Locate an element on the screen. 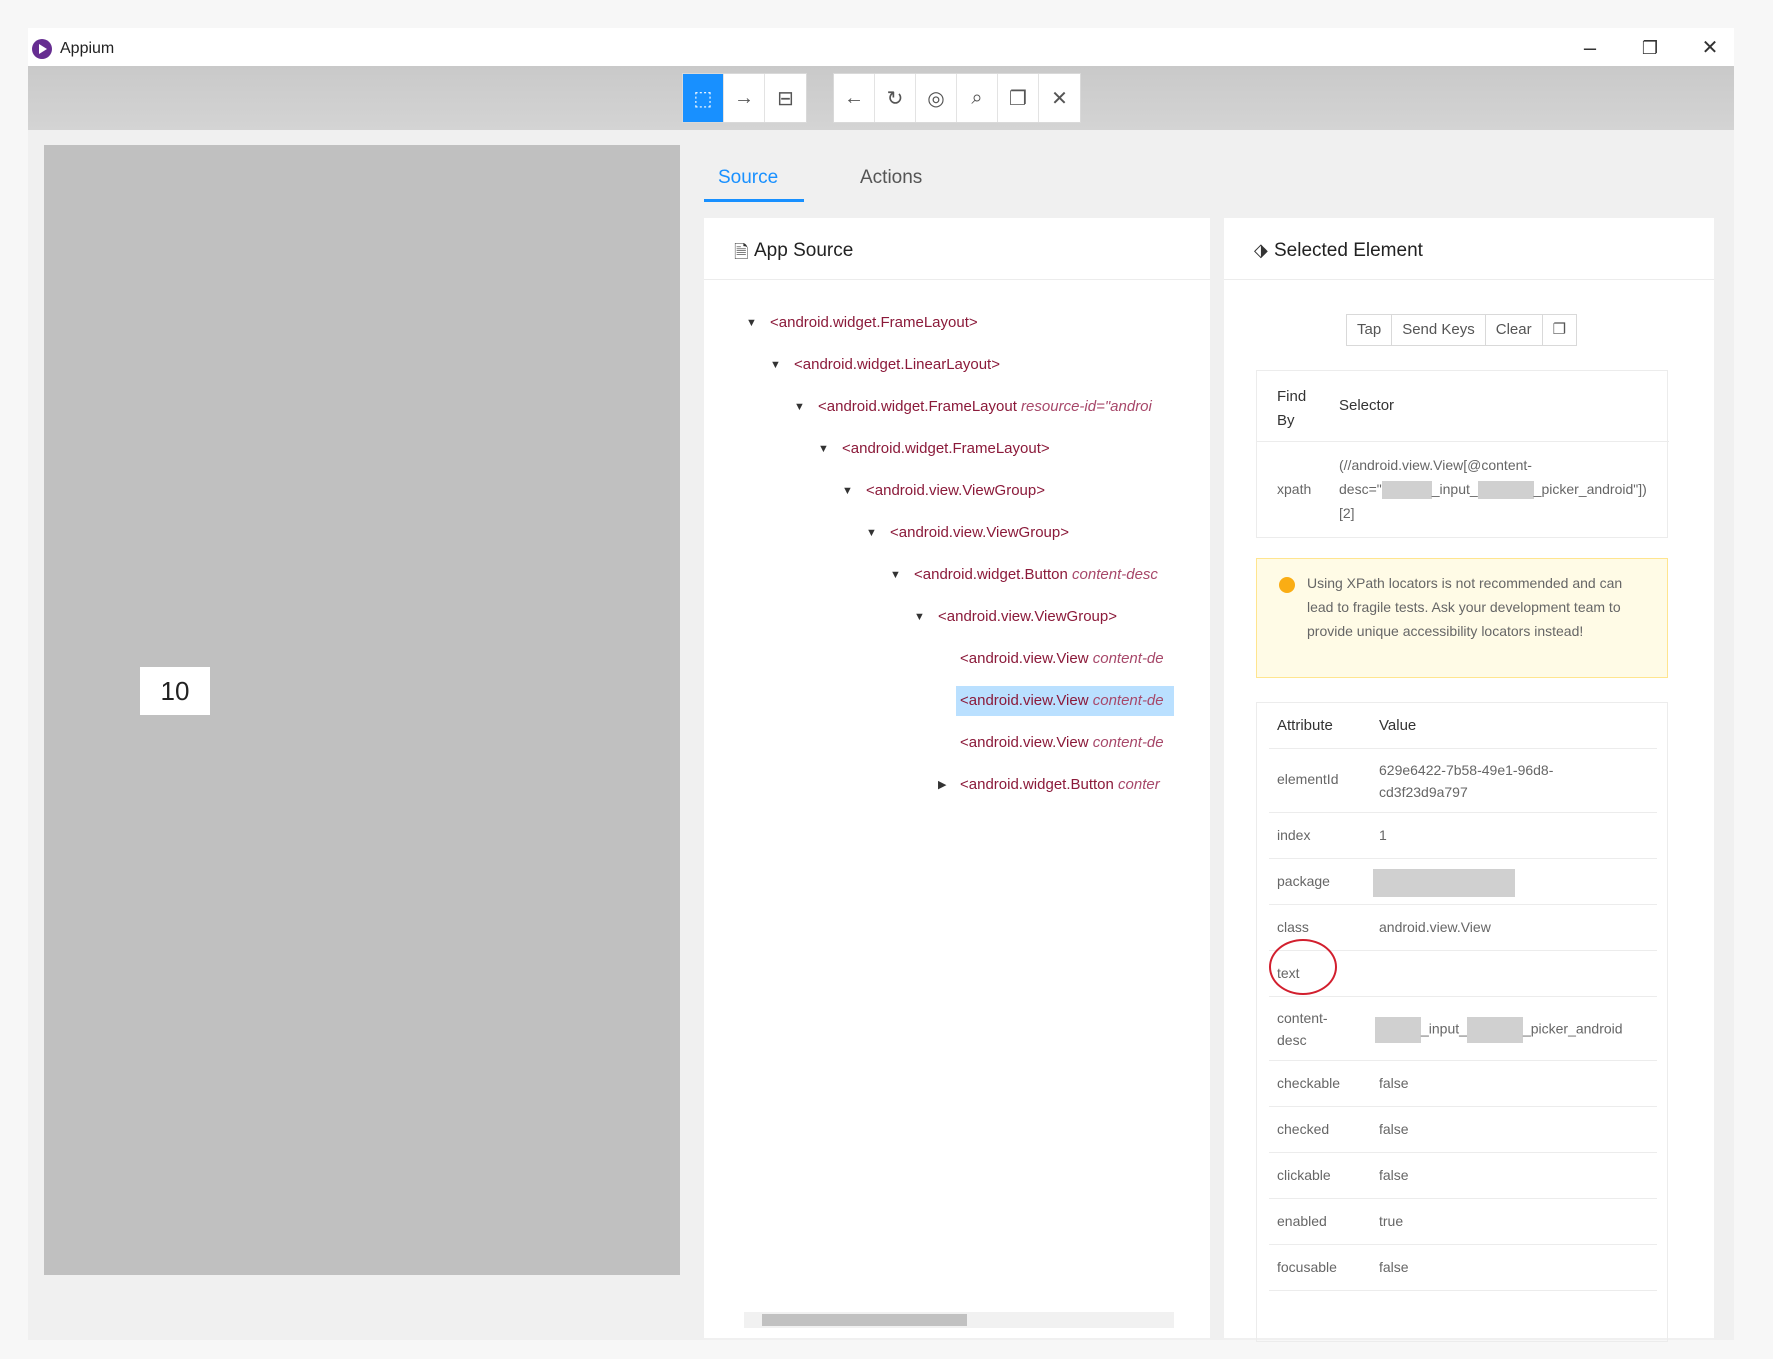 This screenshot has height=1359, width=1773. table-row: checked false is located at coordinates (1463, 1130).